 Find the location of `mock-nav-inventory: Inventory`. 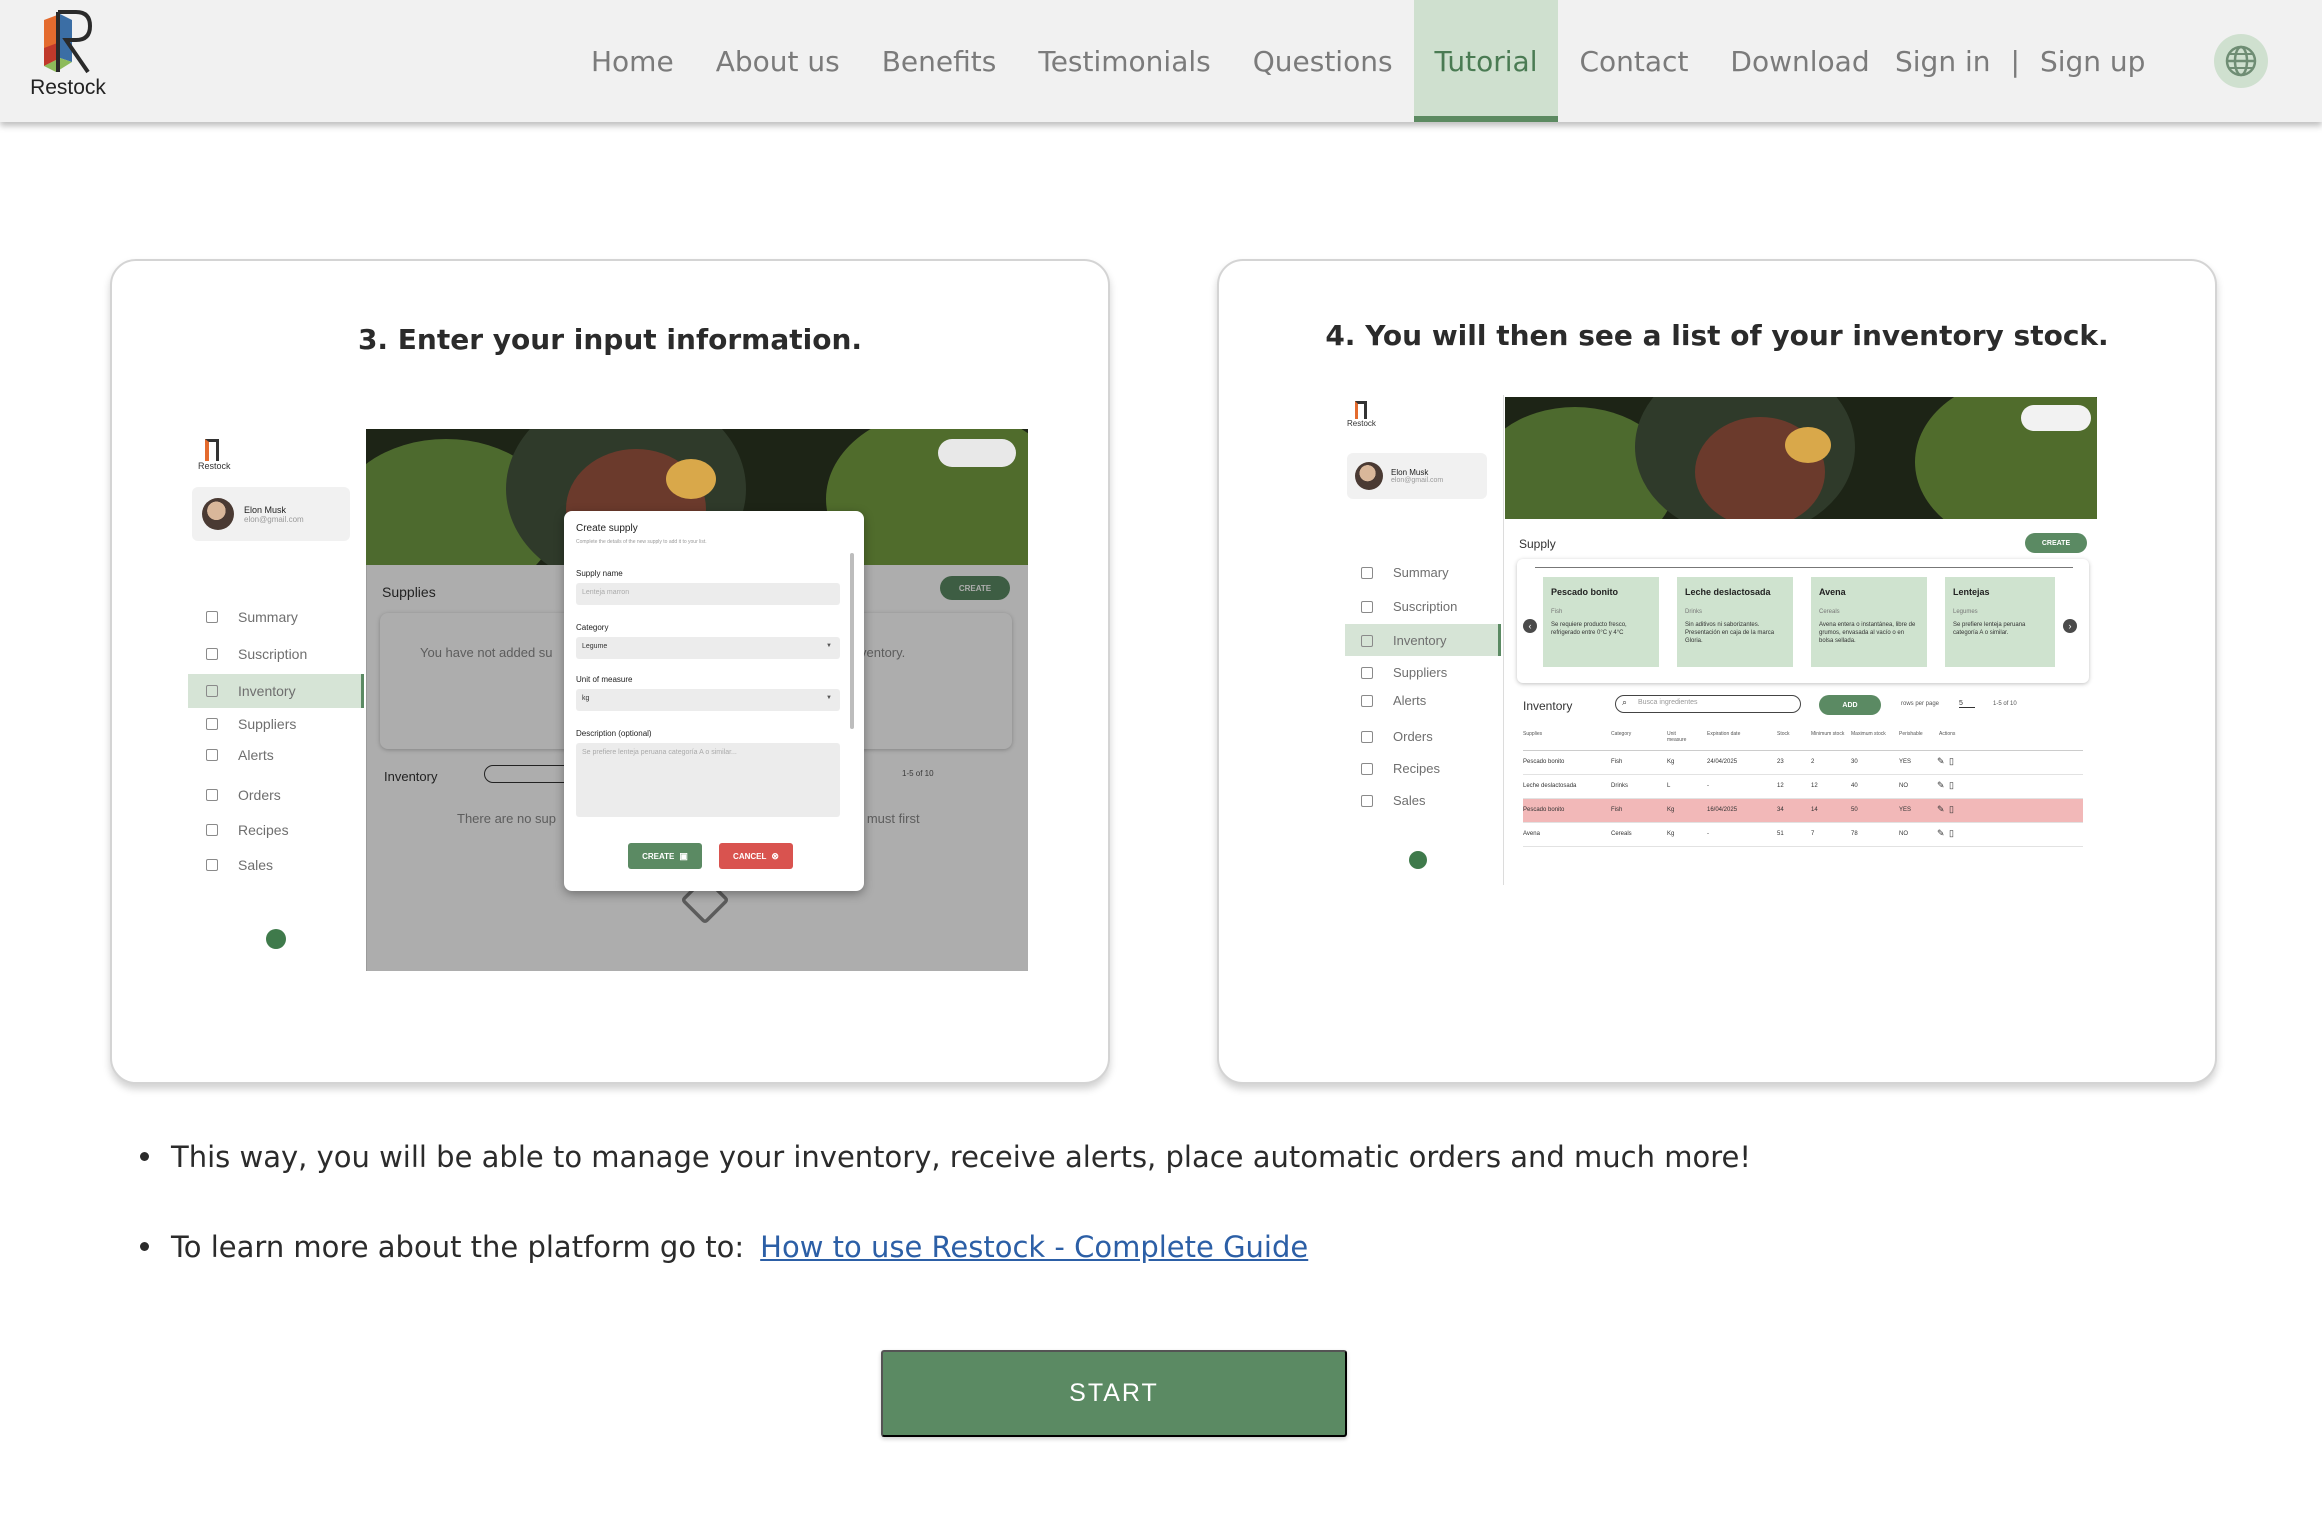

mock-nav-inventory: Inventory is located at coordinates (1403, 640).